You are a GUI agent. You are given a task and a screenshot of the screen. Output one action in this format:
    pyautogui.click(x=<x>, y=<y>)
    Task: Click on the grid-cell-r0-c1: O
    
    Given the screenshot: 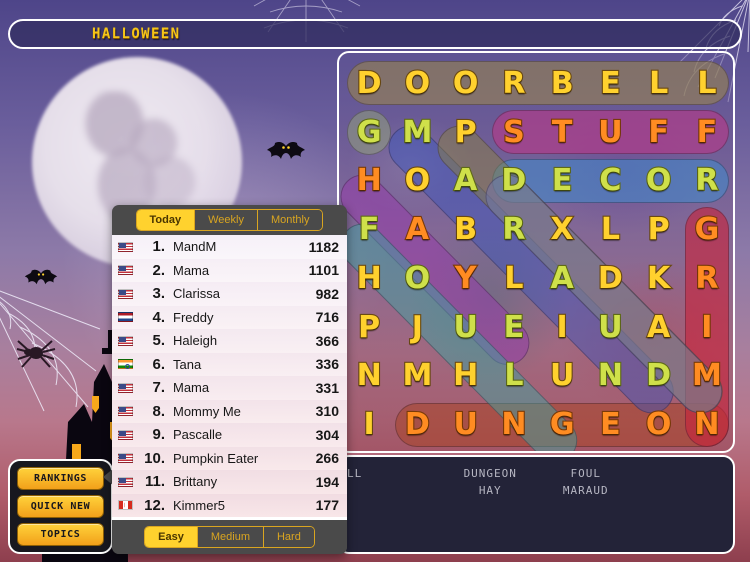 What is the action you would take?
    pyautogui.click(x=417, y=83)
    